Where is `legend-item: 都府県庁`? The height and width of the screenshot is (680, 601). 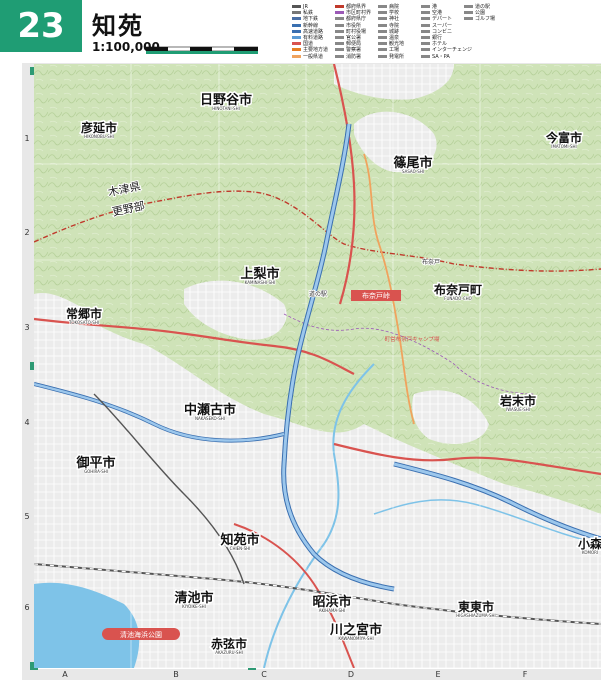 legend-item: 都府県庁 is located at coordinates (356, 19).